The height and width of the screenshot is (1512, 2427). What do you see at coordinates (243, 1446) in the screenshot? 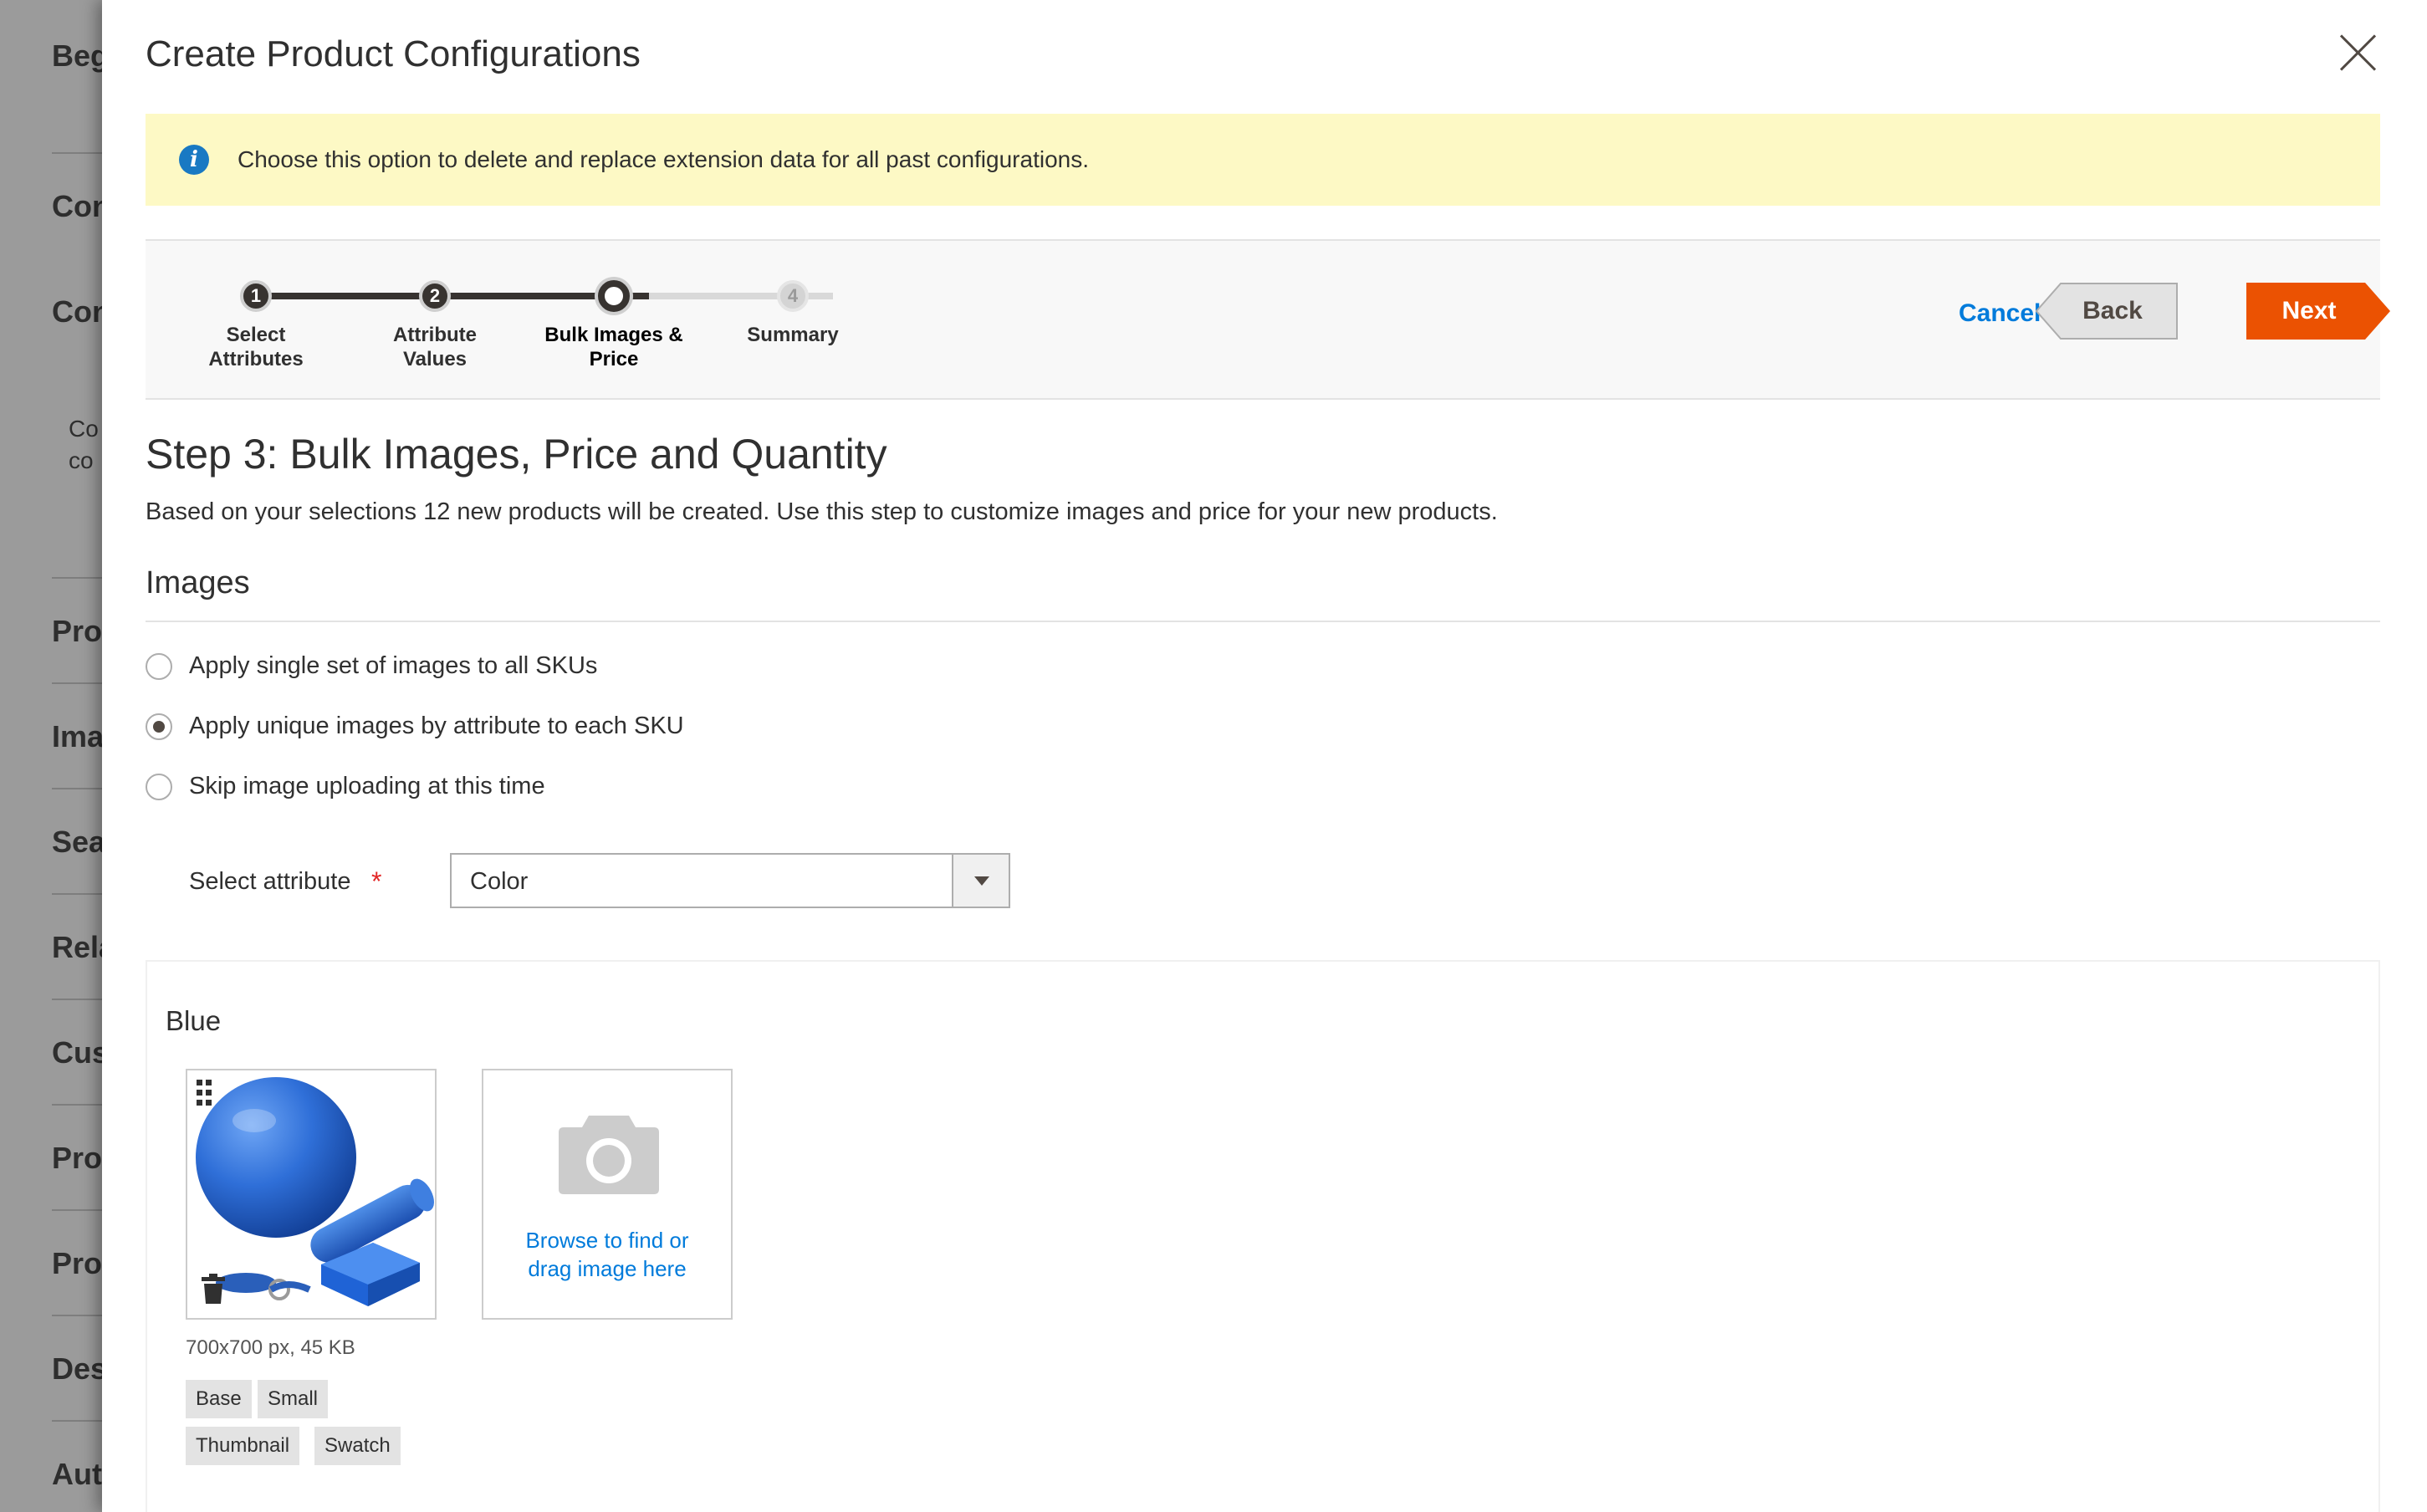
I see `role-tag-thumbnail: Thumbnail` at bounding box center [243, 1446].